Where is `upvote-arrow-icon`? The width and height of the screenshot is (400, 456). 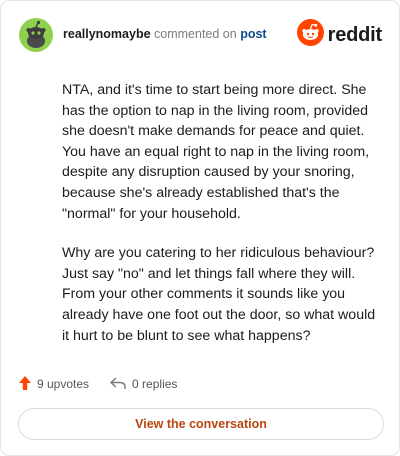 upvote-arrow-icon is located at coordinates (27, 384).